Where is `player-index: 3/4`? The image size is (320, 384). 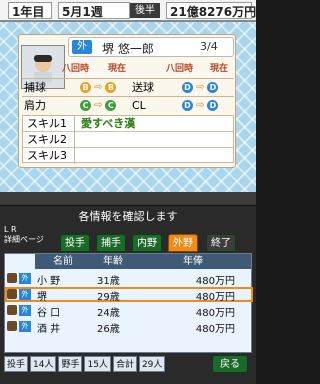 player-index: 3/4 is located at coordinates (209, 46).